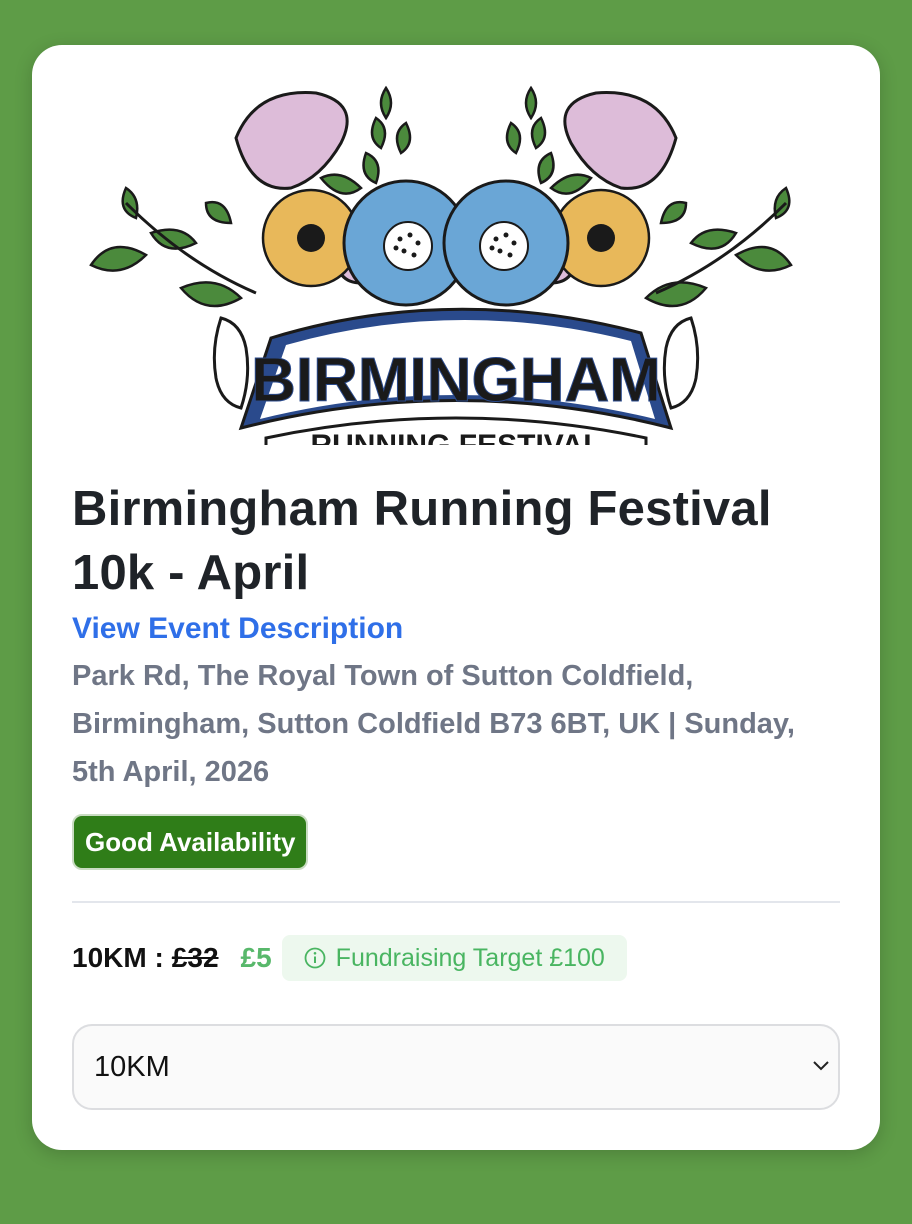  What do you see at coordinates (456, 380) in the screenshot?
I see `logo-banner-text: BIRMINGHAM` at bounding box center [456, 380].